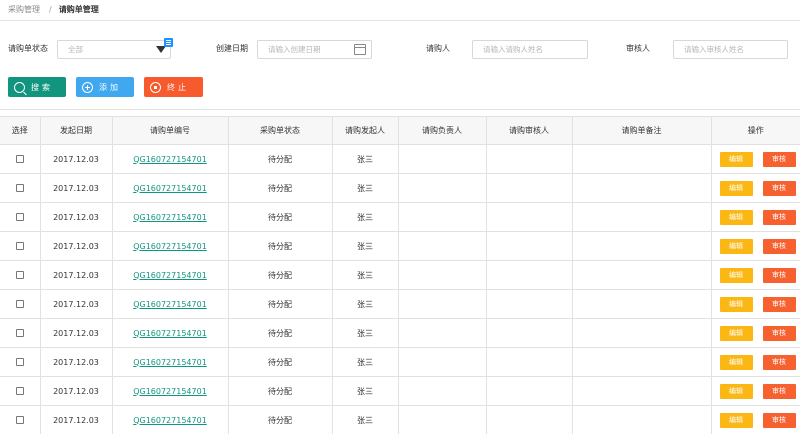 Image resolution: width=800 pixels, height=434 pixels. I want to click on created-date-input: 请输入创建日期, so click(314, 49).